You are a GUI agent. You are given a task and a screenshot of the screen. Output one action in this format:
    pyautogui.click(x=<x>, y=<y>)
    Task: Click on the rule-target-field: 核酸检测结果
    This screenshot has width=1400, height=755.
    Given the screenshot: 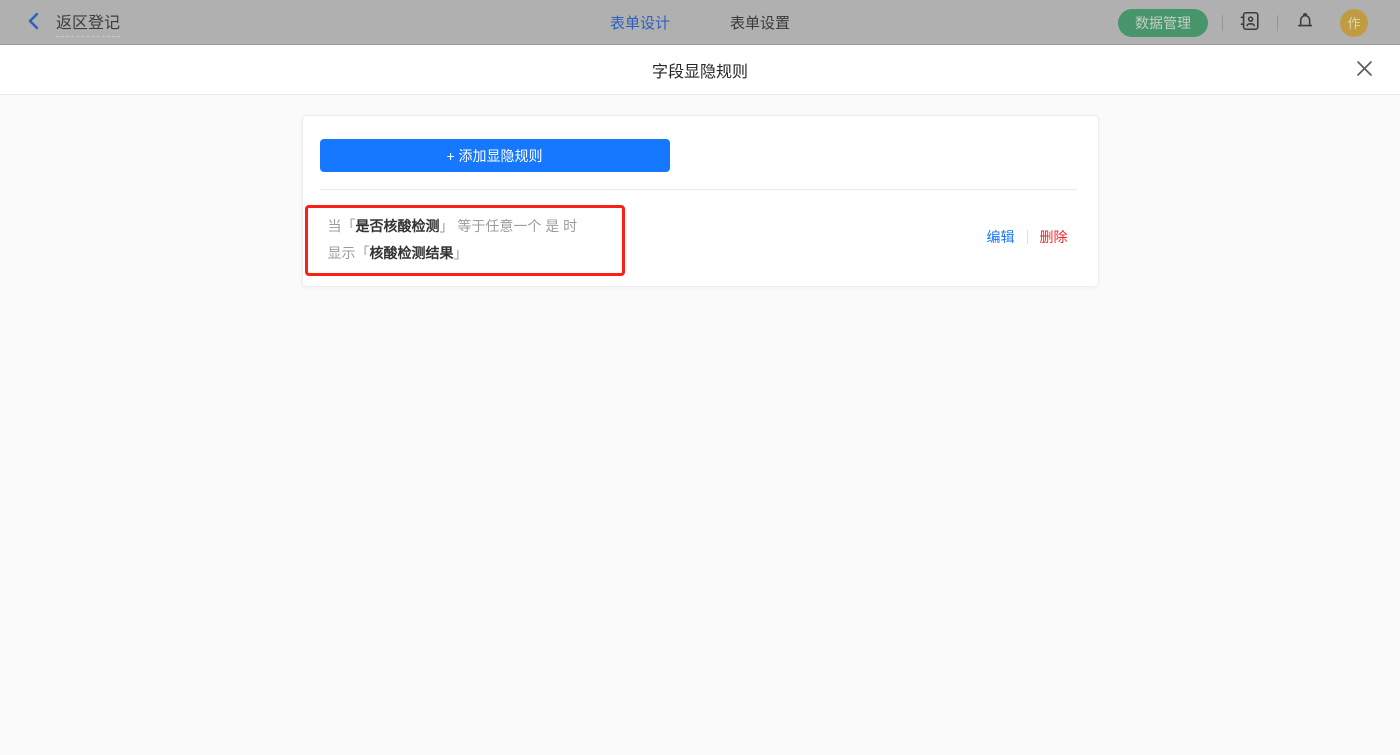 What is the action you would take?
    pyautogui.click(x=411, y=253)
    